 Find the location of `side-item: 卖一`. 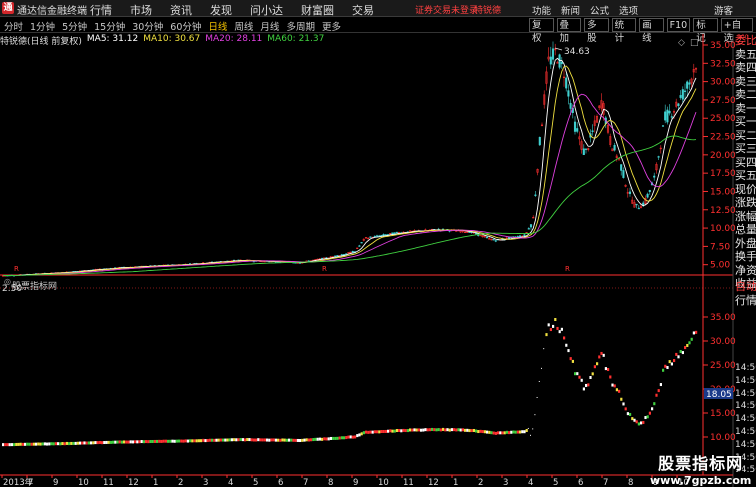

side-item: 卖一 is located at coordinates (745, 109).